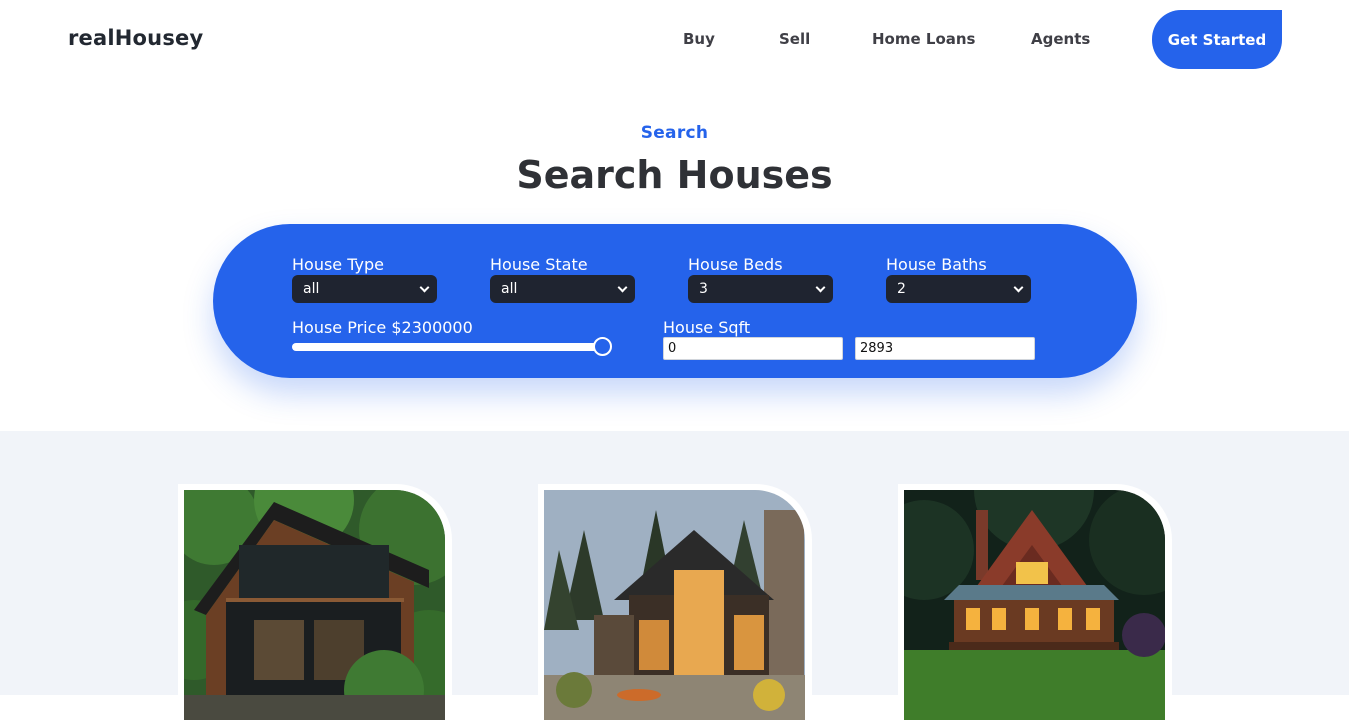 This screenshot has width=1349, height=720. Describe the element at coordinates (382, 327) in the screenshot. I see `house-price-label: House Price $2300000` at that location.